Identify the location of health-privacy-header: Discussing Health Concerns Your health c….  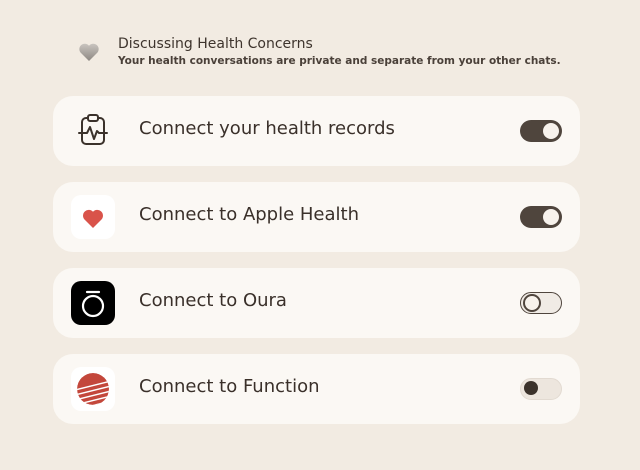
(338, 54).